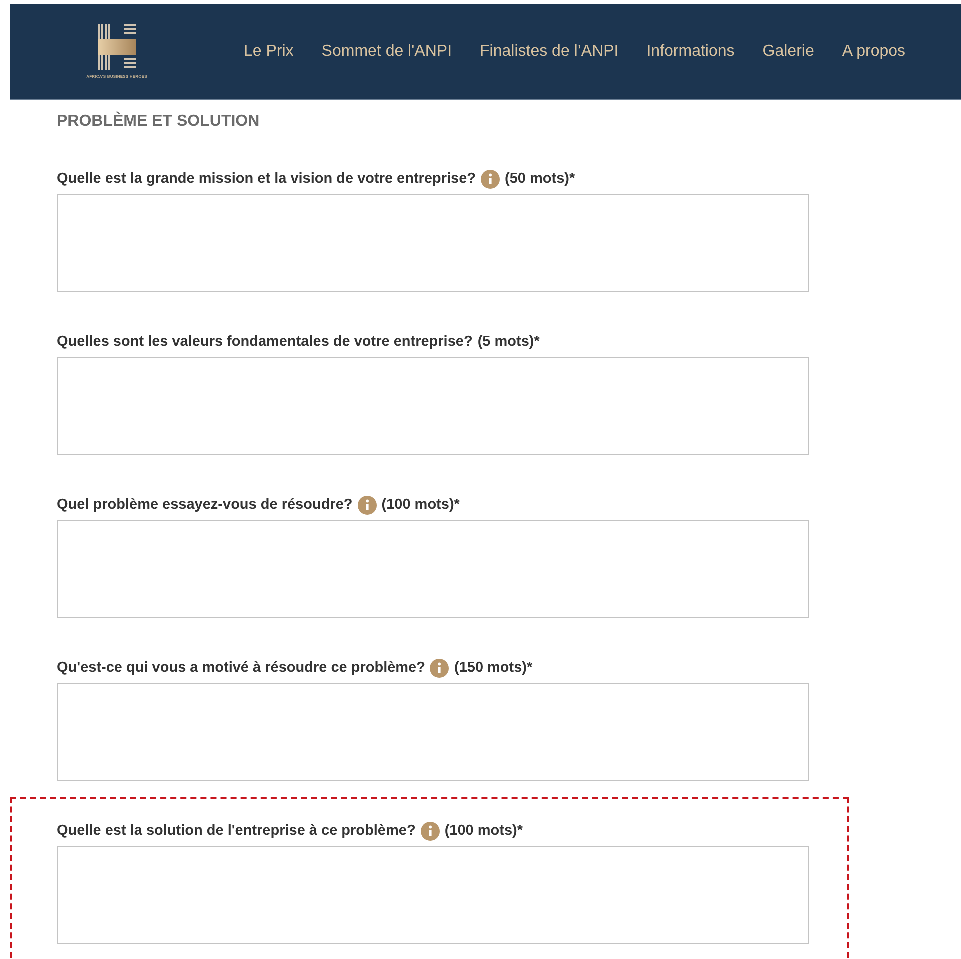  Describe the element at coordinates (266, 179) in the screenshot. I see `question-label: Quelle est la grande mission et la vision de votre entreprise?` at that location.